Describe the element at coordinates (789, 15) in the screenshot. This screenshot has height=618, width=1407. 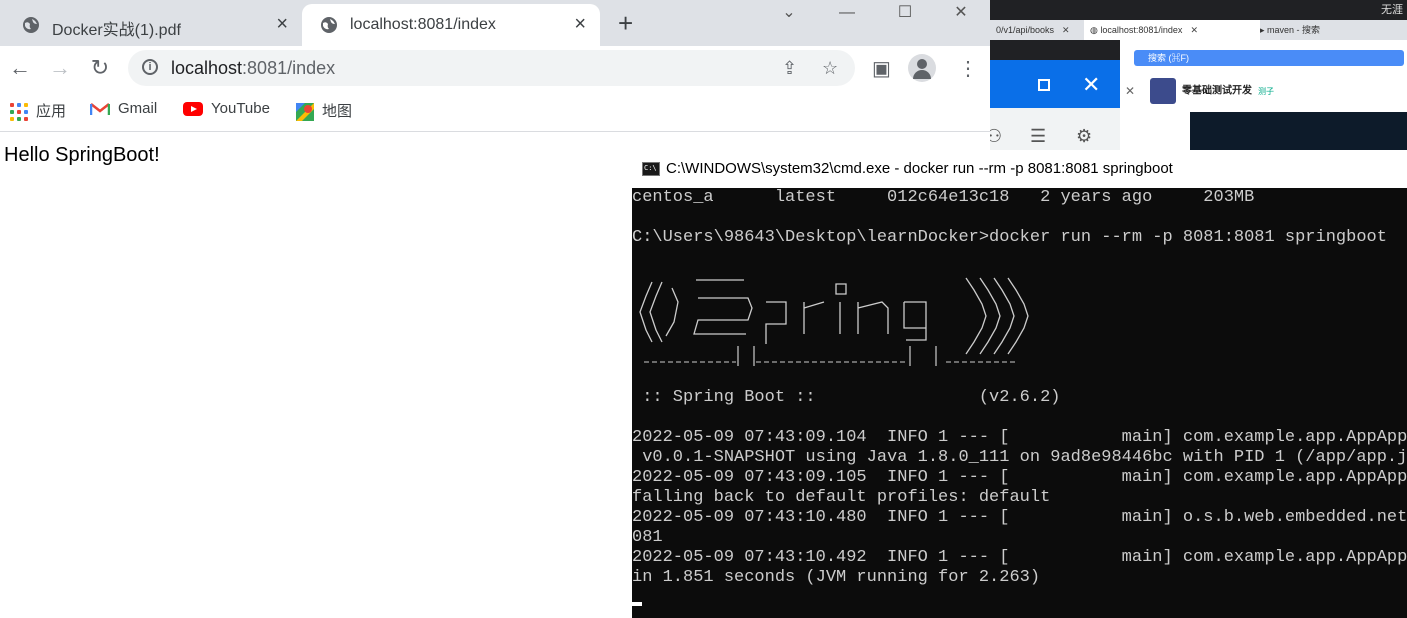
I see `tab-search-icon: ⌄` at that location.